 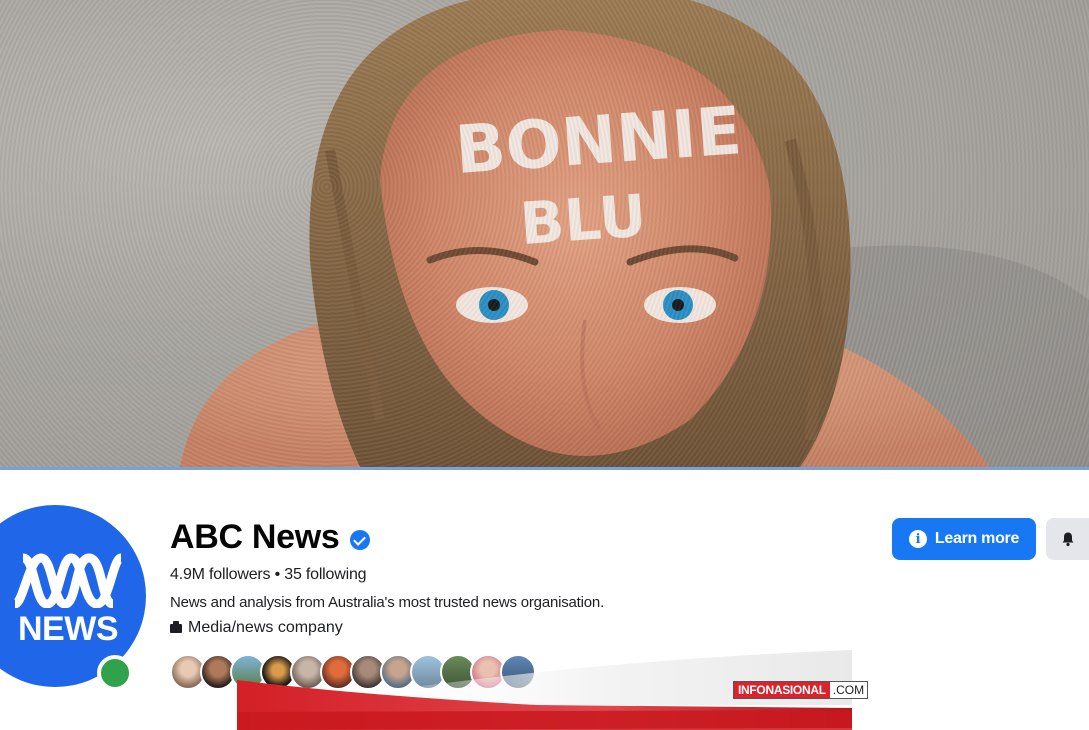 I want to click on avatar-text: NEWS, so click(x=68, y=628).